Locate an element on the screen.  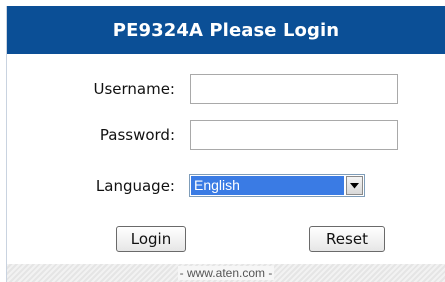
password-input is located at coordinates (294, 135).